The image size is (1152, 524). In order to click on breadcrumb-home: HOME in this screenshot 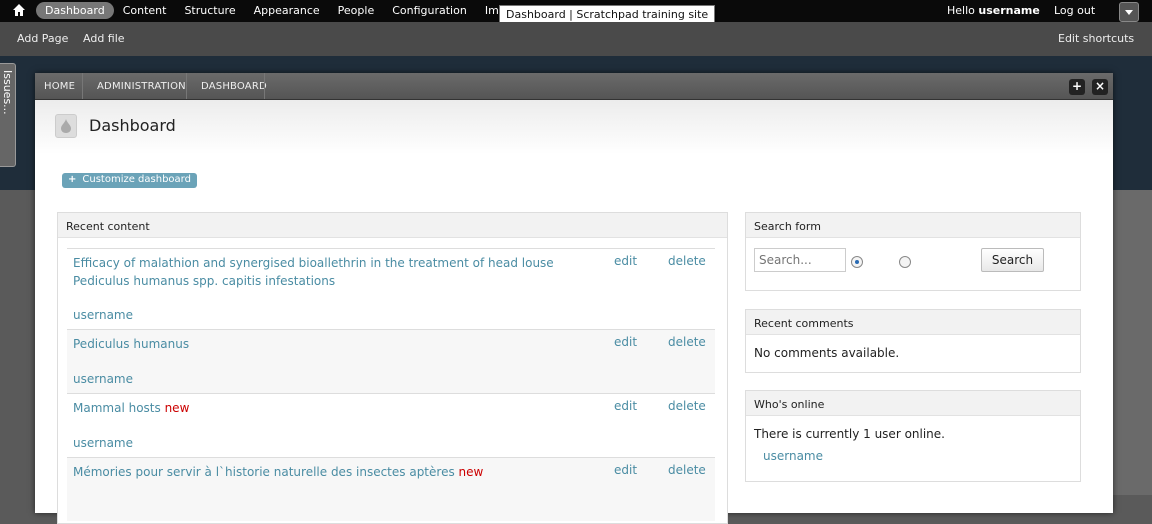, I will do `click(59, 86)`.